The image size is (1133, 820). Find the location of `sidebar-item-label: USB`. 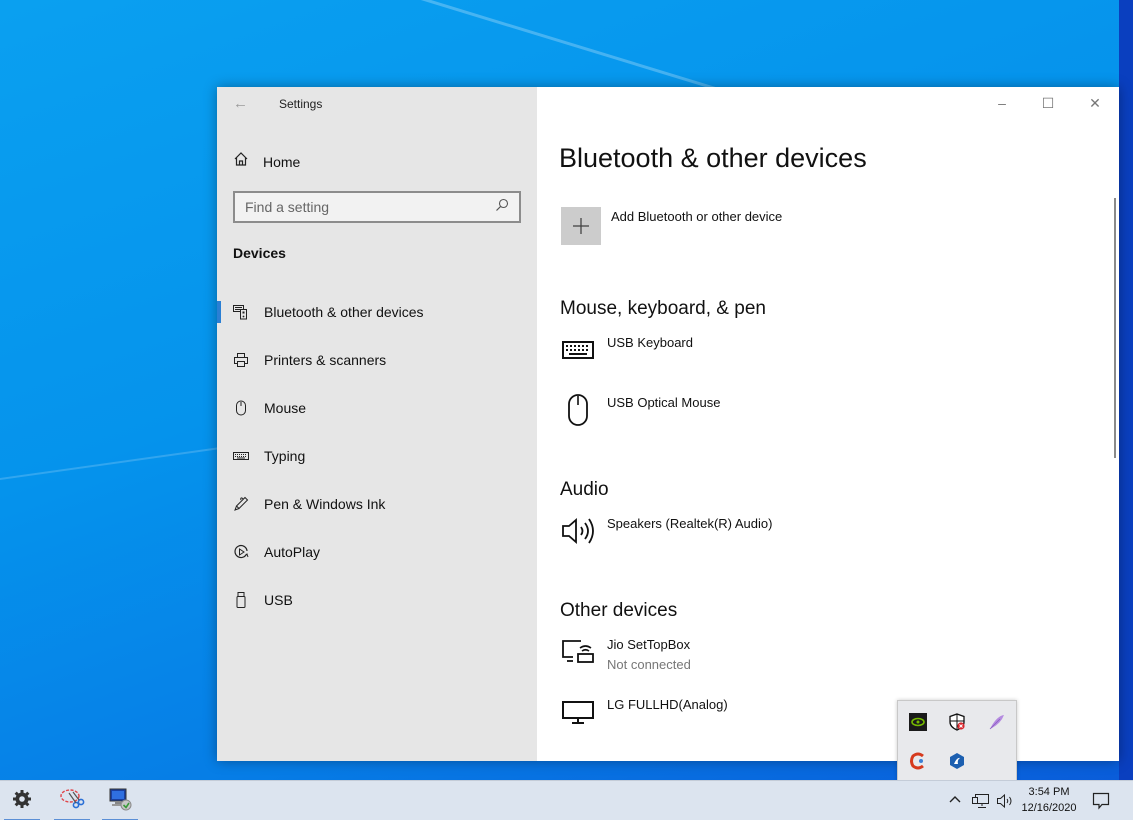

sidebar-item-label: USB is located at coordinates (278, 600).